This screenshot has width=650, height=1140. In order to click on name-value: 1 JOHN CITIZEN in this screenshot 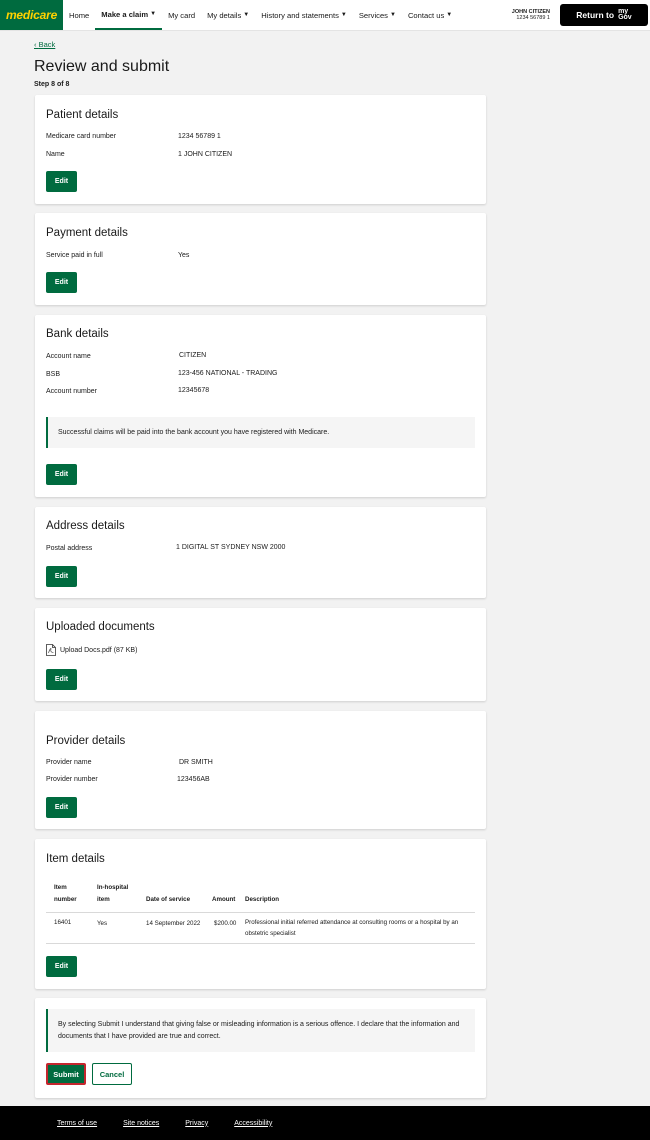, I will do `click(205, 154)`.